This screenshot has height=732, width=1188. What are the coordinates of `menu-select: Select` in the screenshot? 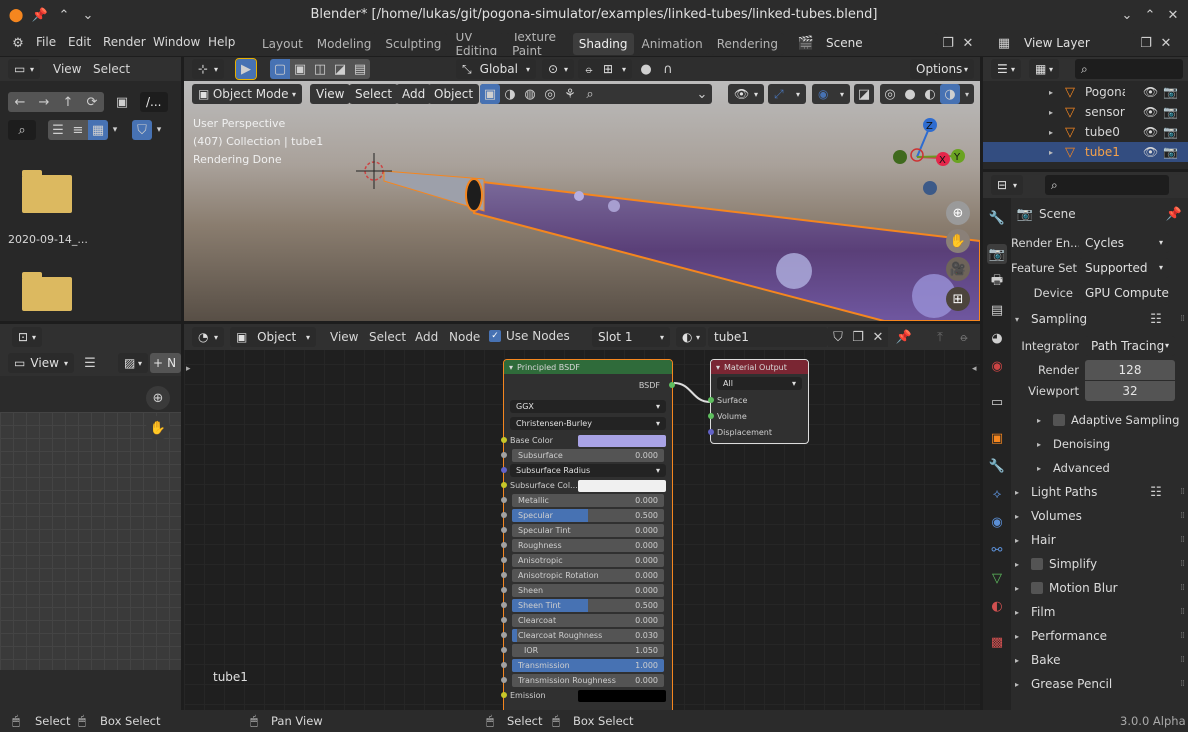 It's located at (111, 69).